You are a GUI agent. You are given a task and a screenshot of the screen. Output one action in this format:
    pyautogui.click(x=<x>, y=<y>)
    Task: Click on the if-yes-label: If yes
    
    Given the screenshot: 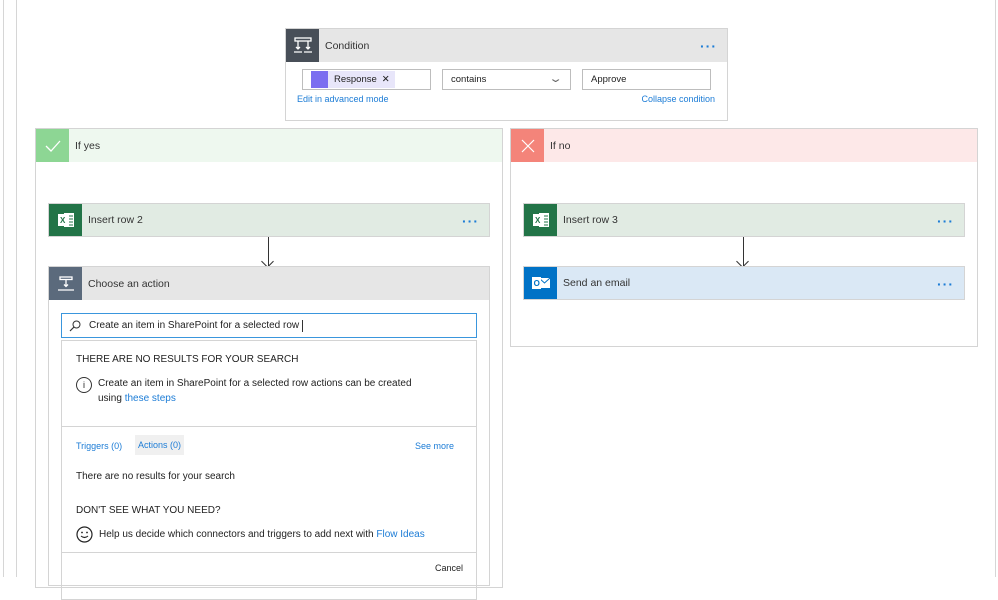 What is the action you would take?
    pyautogui.click(x=88, y=145)
    